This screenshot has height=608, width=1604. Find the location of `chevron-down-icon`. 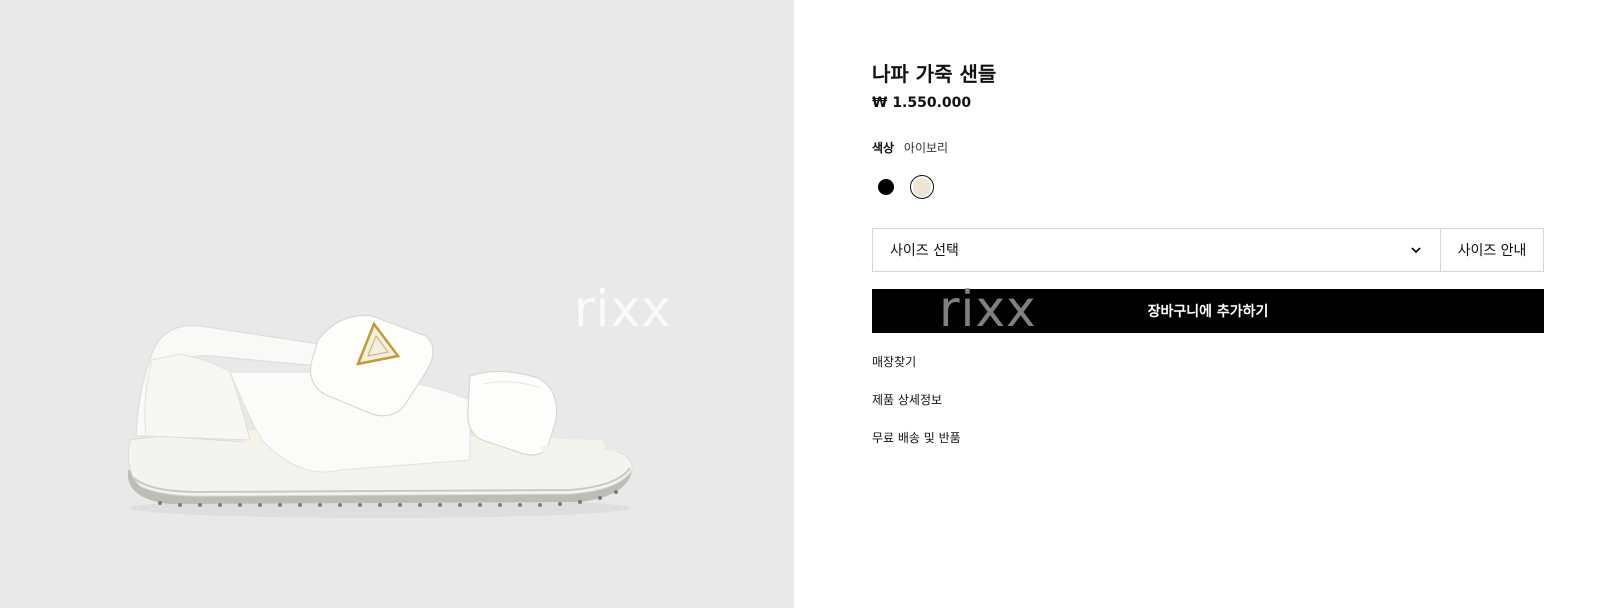

chevron-down-icon is located at coordinates (1416, 250).